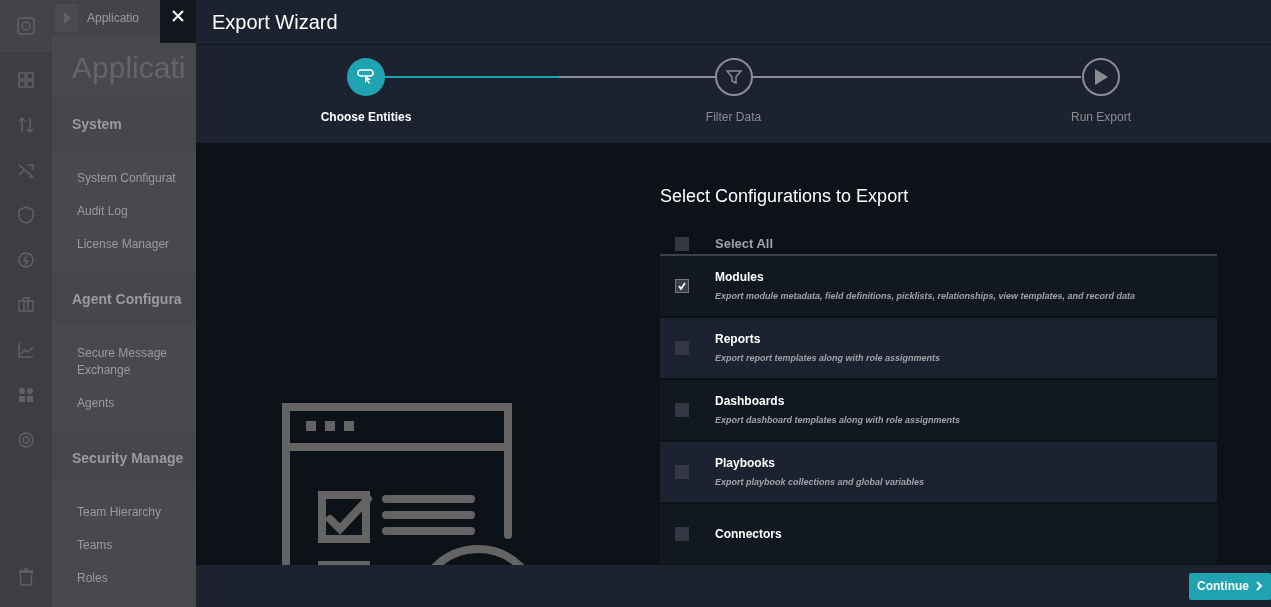  Describe the element at coordinates (26, 215) in the screenshot. I see `shield-icon` at that location.